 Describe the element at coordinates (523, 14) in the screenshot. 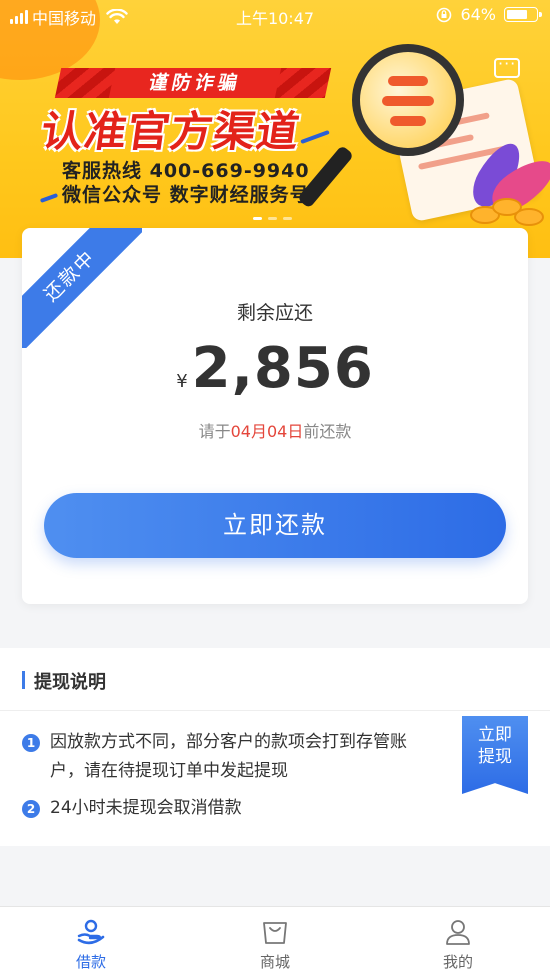

I see `battery-icon` at that location.